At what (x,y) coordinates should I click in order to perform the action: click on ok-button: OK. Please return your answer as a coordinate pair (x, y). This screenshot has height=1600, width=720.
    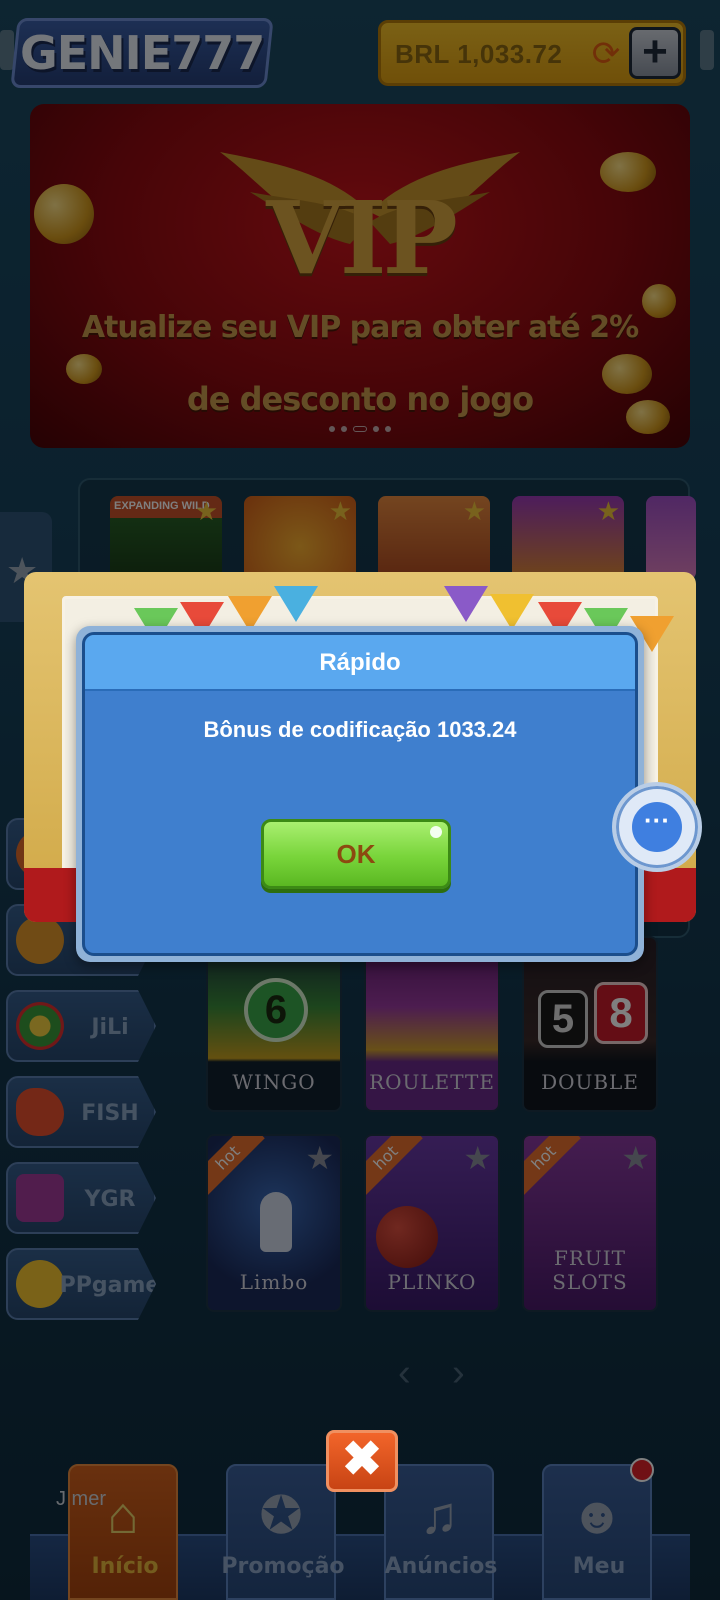
    Looking at the image, I should click on (356, 854).